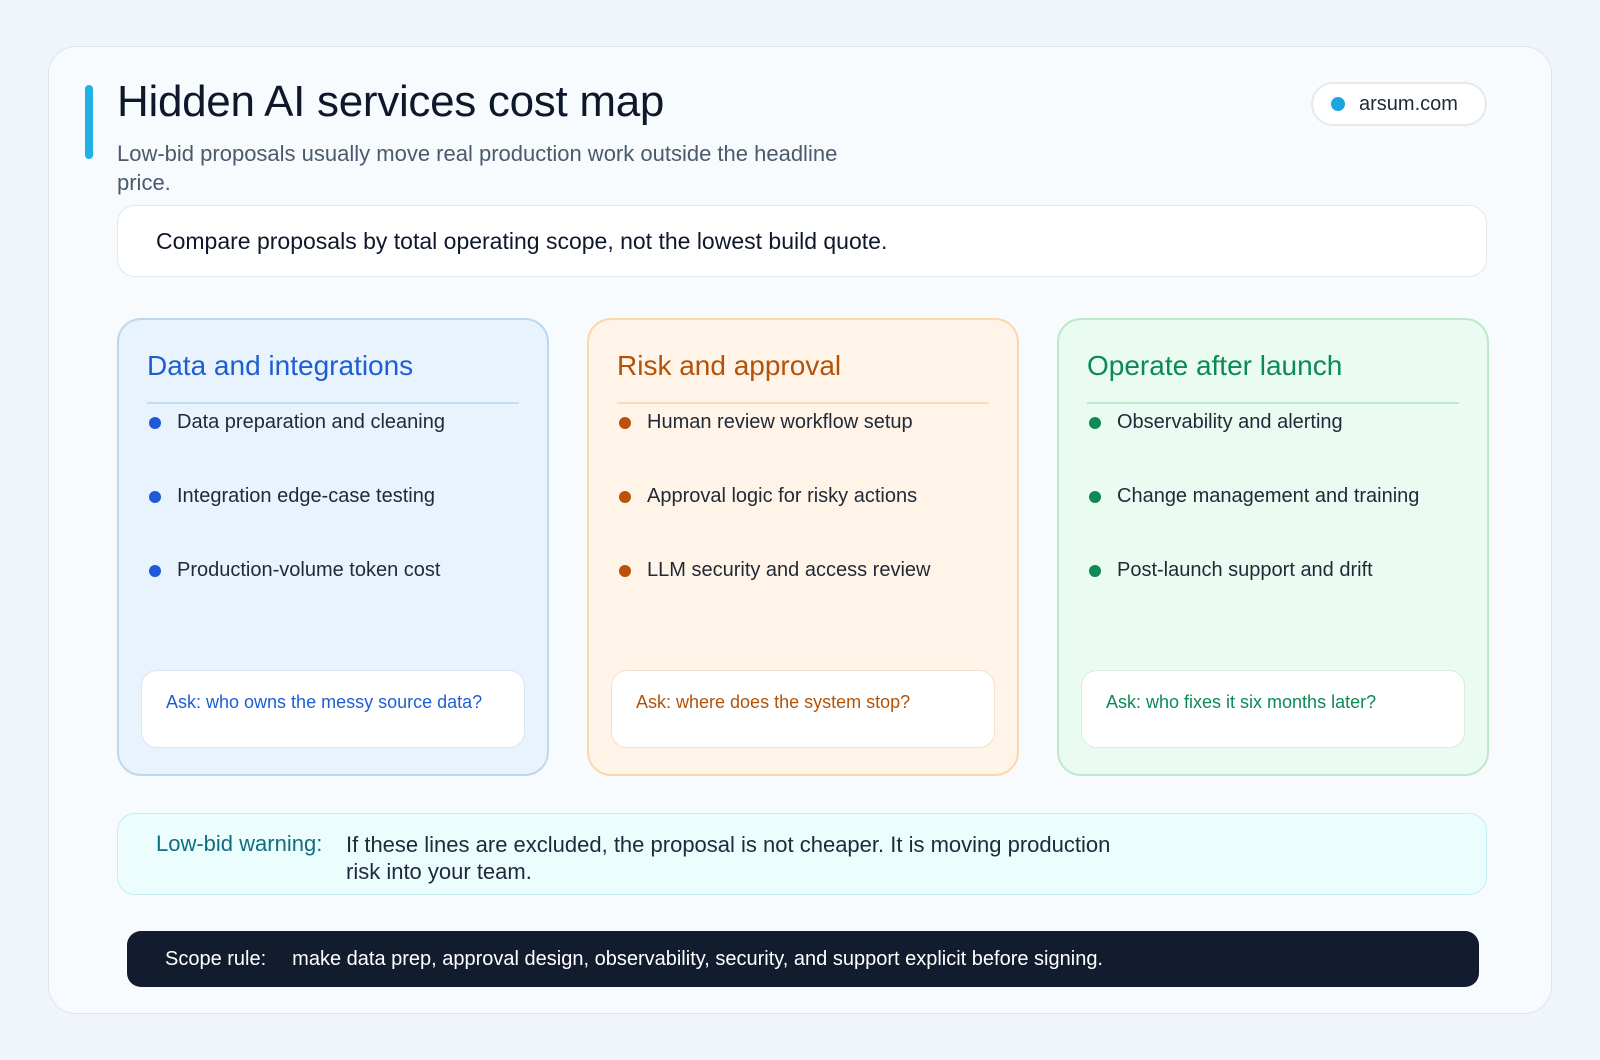  I want to click on list-item-label: Production-volume token cost, so click(309, 570).